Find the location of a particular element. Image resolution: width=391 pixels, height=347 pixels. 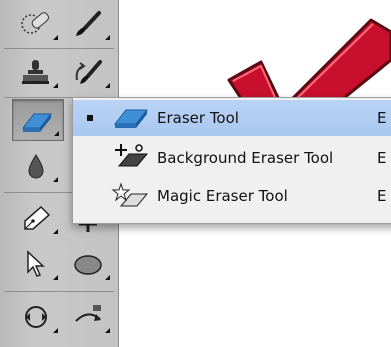

menu-item-background-eraser-tool: Background Eraser Tool E is located at coordinates (232, 158).